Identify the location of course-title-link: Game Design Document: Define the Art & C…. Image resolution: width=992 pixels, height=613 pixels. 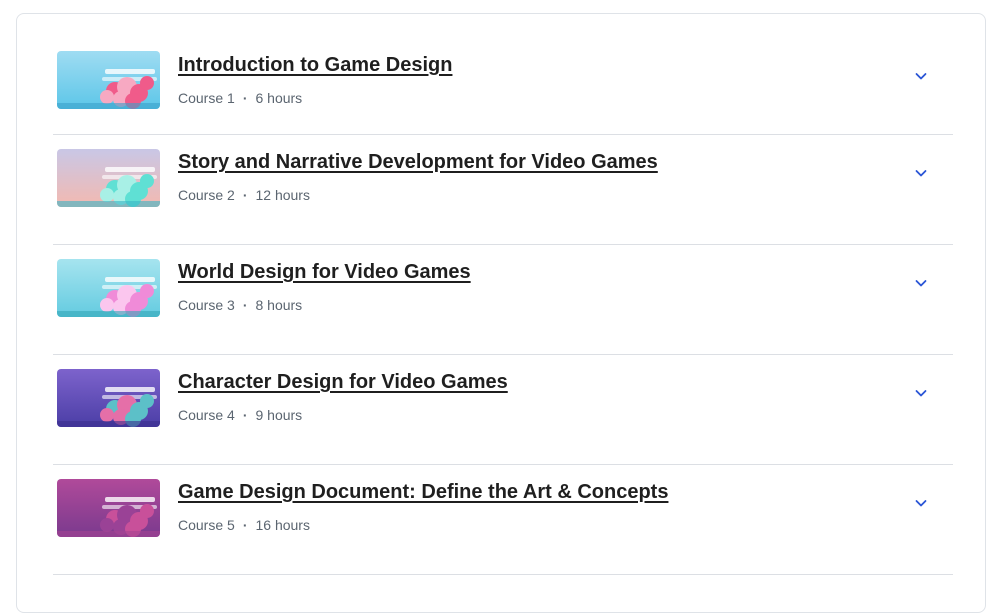
(423, 492).